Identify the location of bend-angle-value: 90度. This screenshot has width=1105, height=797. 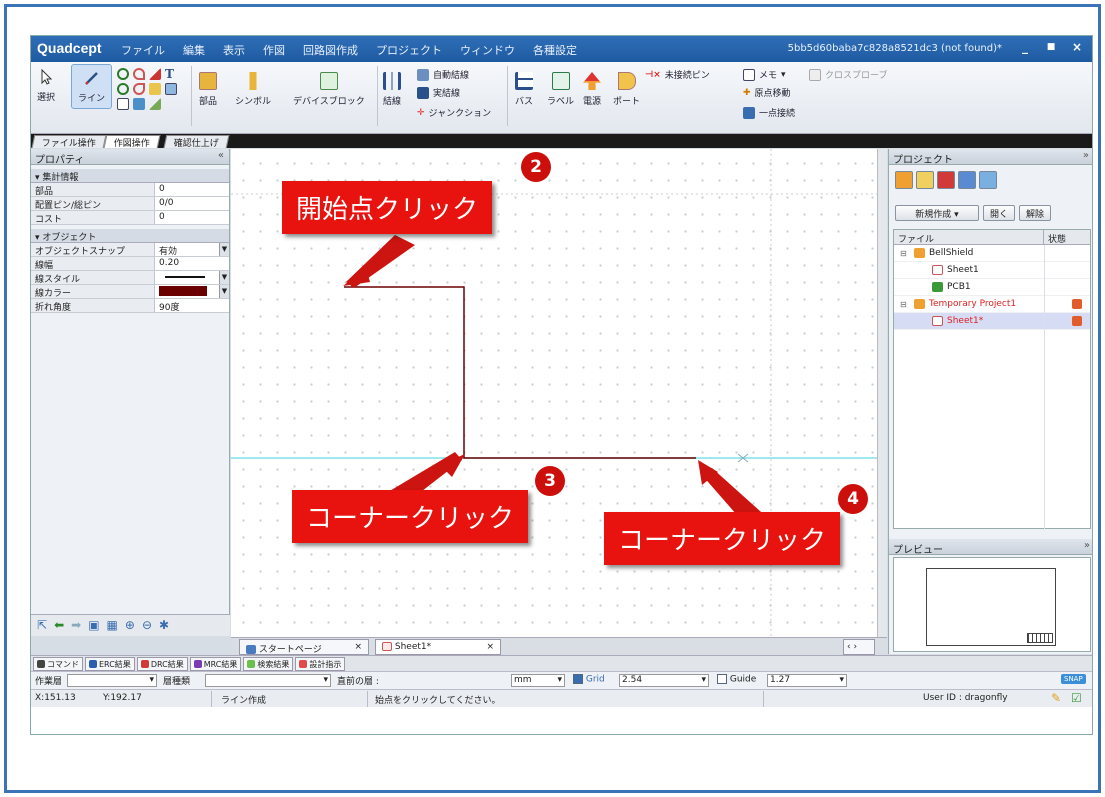
(192, 306).